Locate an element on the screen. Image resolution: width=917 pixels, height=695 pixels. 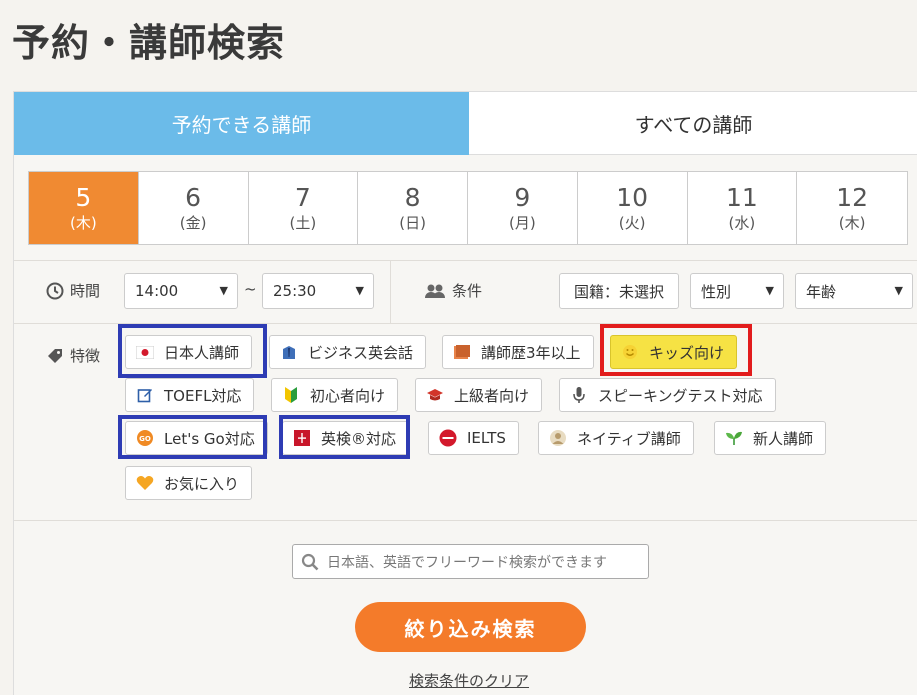
tag-icon is located at coordinates (55, 356).